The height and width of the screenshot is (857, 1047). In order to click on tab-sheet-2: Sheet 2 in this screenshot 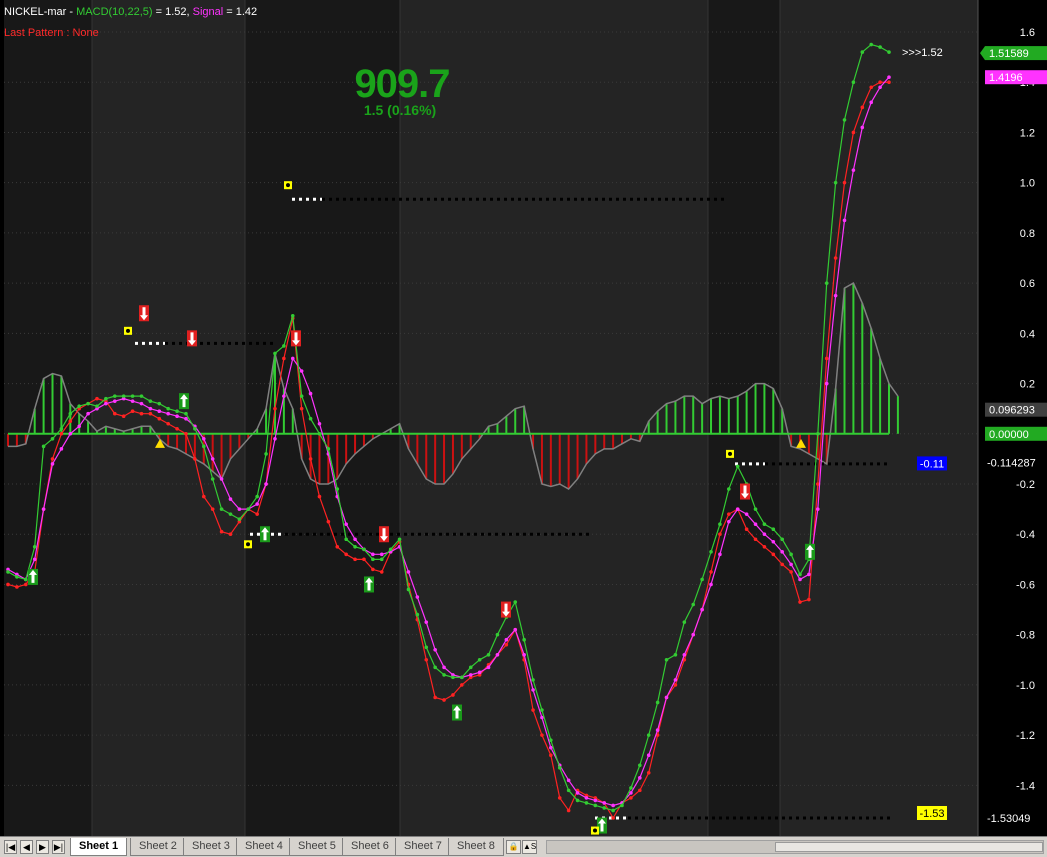, I will do `click(158, 847)`.